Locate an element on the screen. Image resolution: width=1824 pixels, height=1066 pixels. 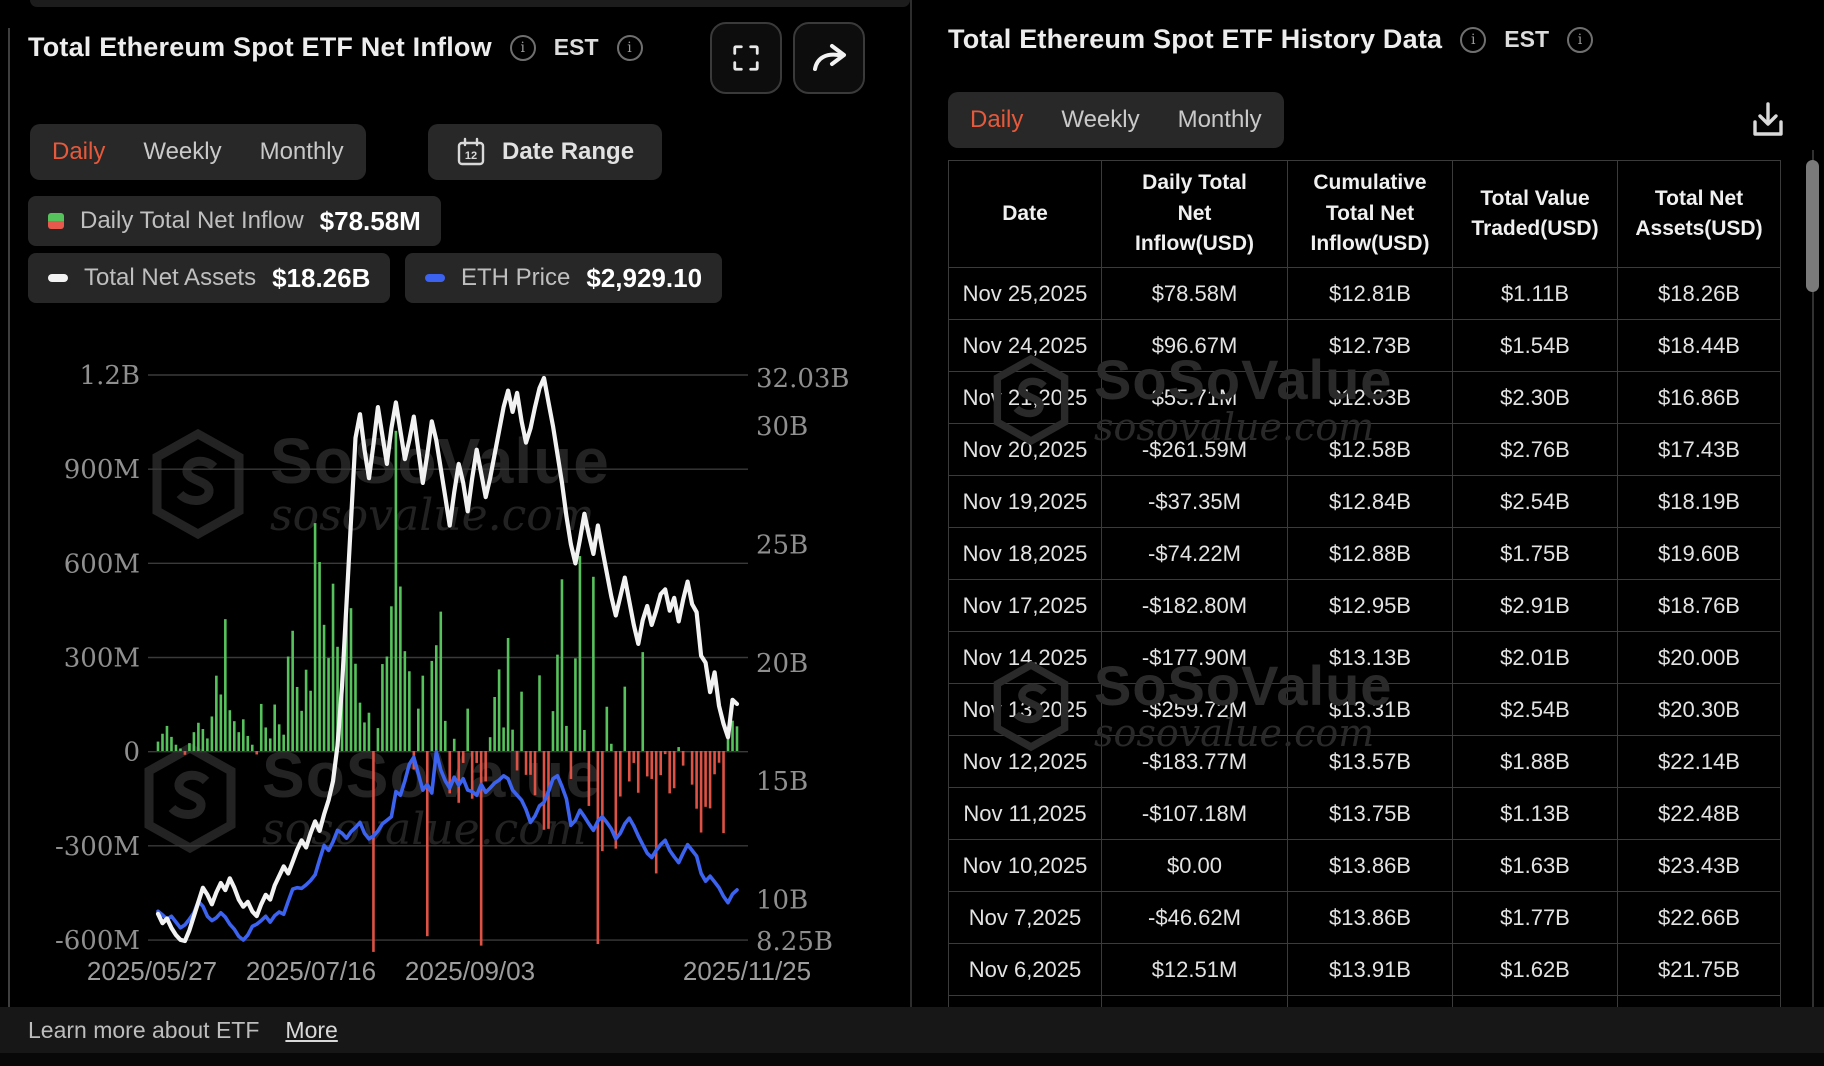
timezone-label: EST is located at coordinates (576, 47).